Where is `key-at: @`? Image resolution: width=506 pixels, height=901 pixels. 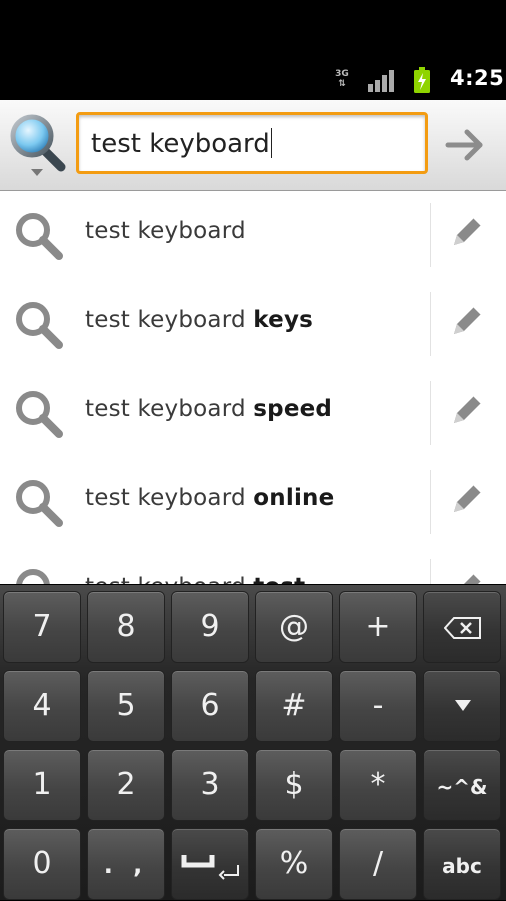 key-at: @ is located at coordinates (294, 627).